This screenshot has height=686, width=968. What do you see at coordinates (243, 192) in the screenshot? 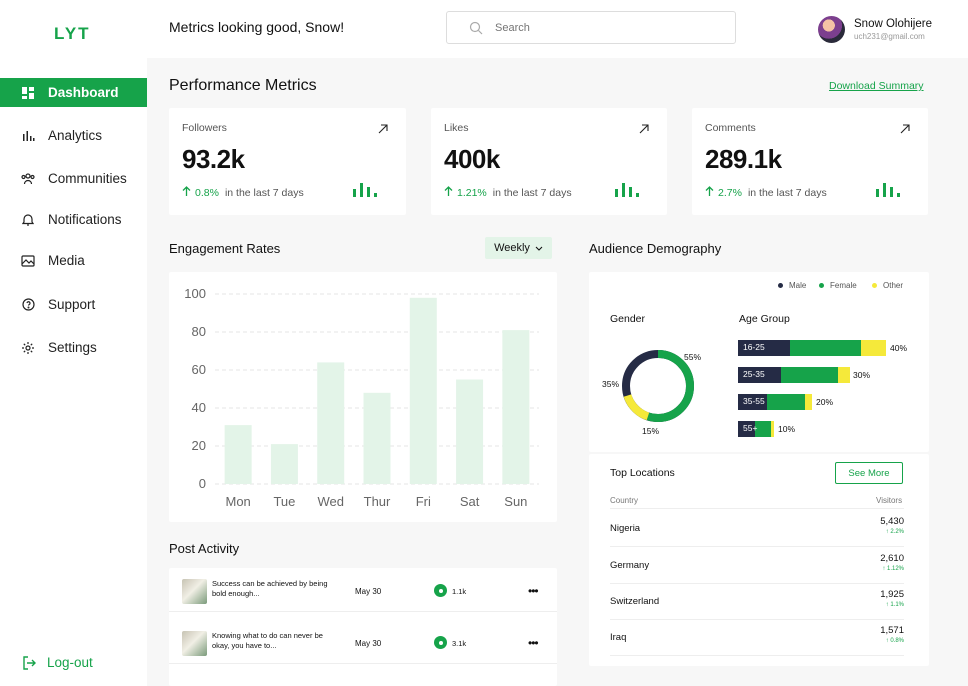
I see `metric-change: 0.8% in the last 7 days` at bounding box center [243, 192].